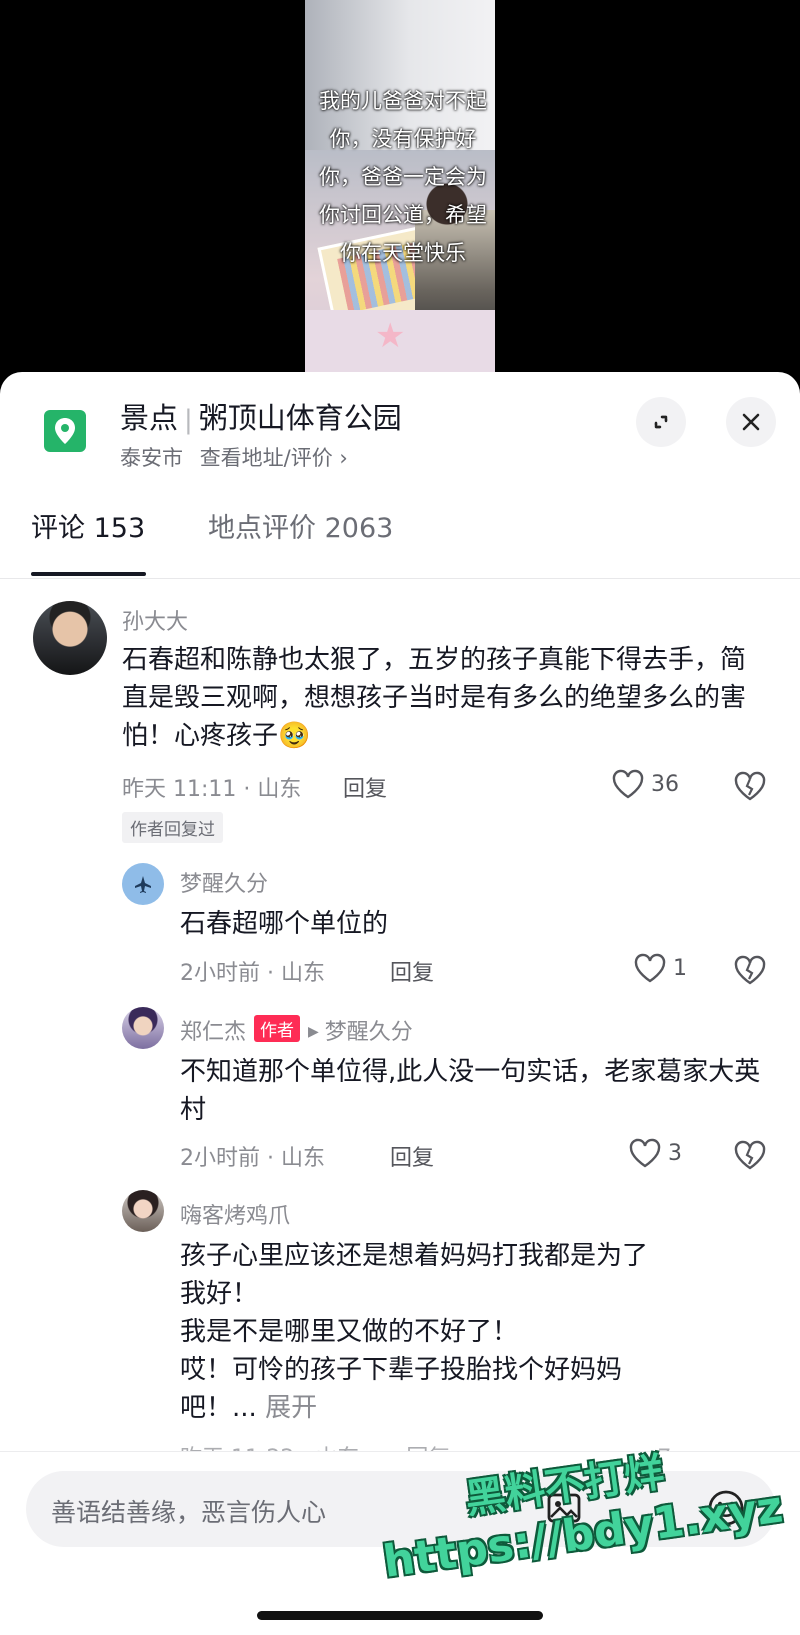 The height and width of the screenshot is (1635, 800). Describe the element at coordinates (349, 1332) in the screenshot. I see `comment-line: 我是不是哪里又做的不好了！` at that location.